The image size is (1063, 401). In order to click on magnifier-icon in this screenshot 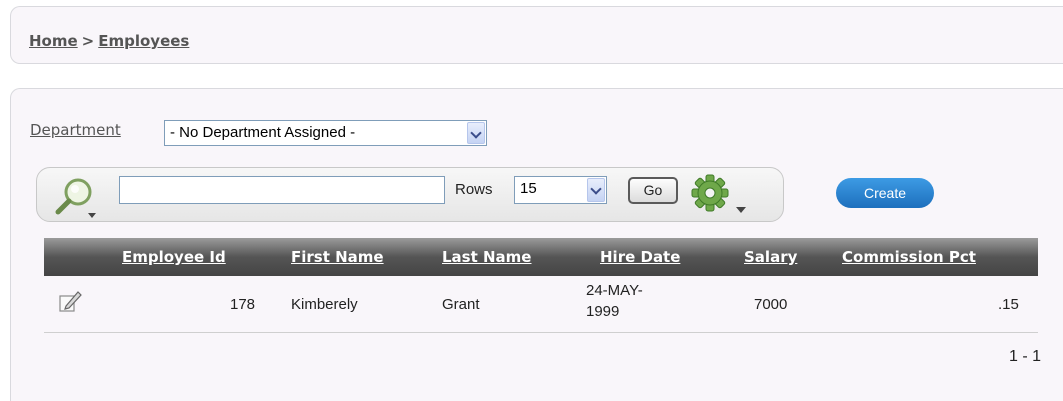, I will do `click(74, 197)`.